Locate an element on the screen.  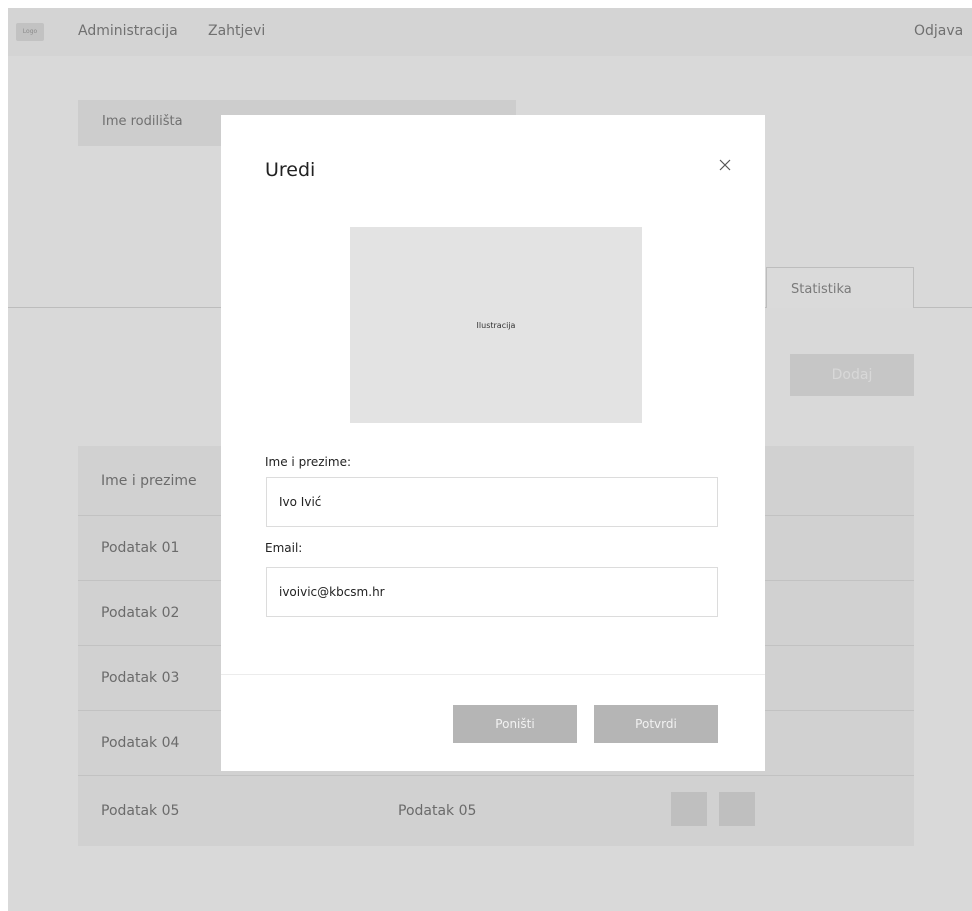
illustration-placeholder: Ilustracija is located at coordinates (496, 325).